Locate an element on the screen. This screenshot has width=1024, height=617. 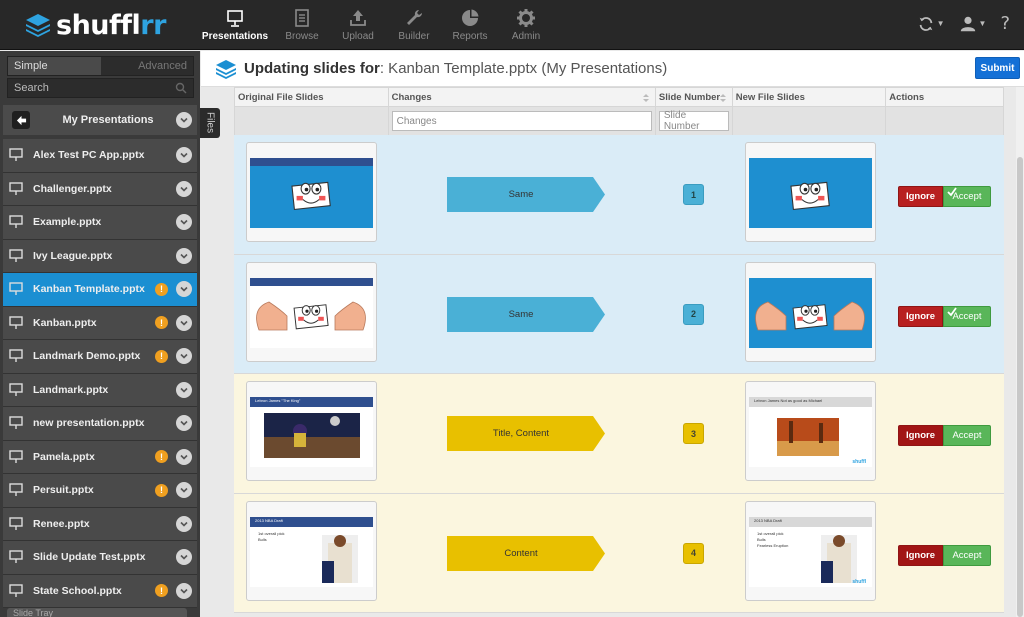
sidebar-search-input: Search is located at coordinates (100, 88).